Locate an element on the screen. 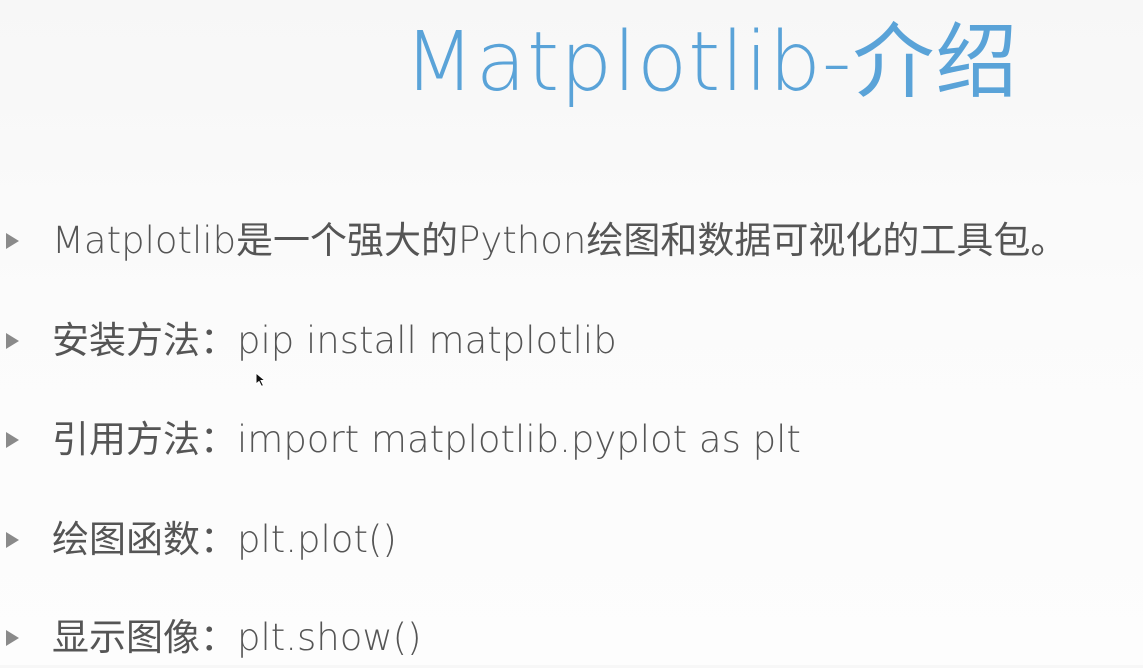 The height and width of the screenshot is (668, 1143). bullet-item: 安装方法：pip install matplotlib is located at coordinates (571, 341).